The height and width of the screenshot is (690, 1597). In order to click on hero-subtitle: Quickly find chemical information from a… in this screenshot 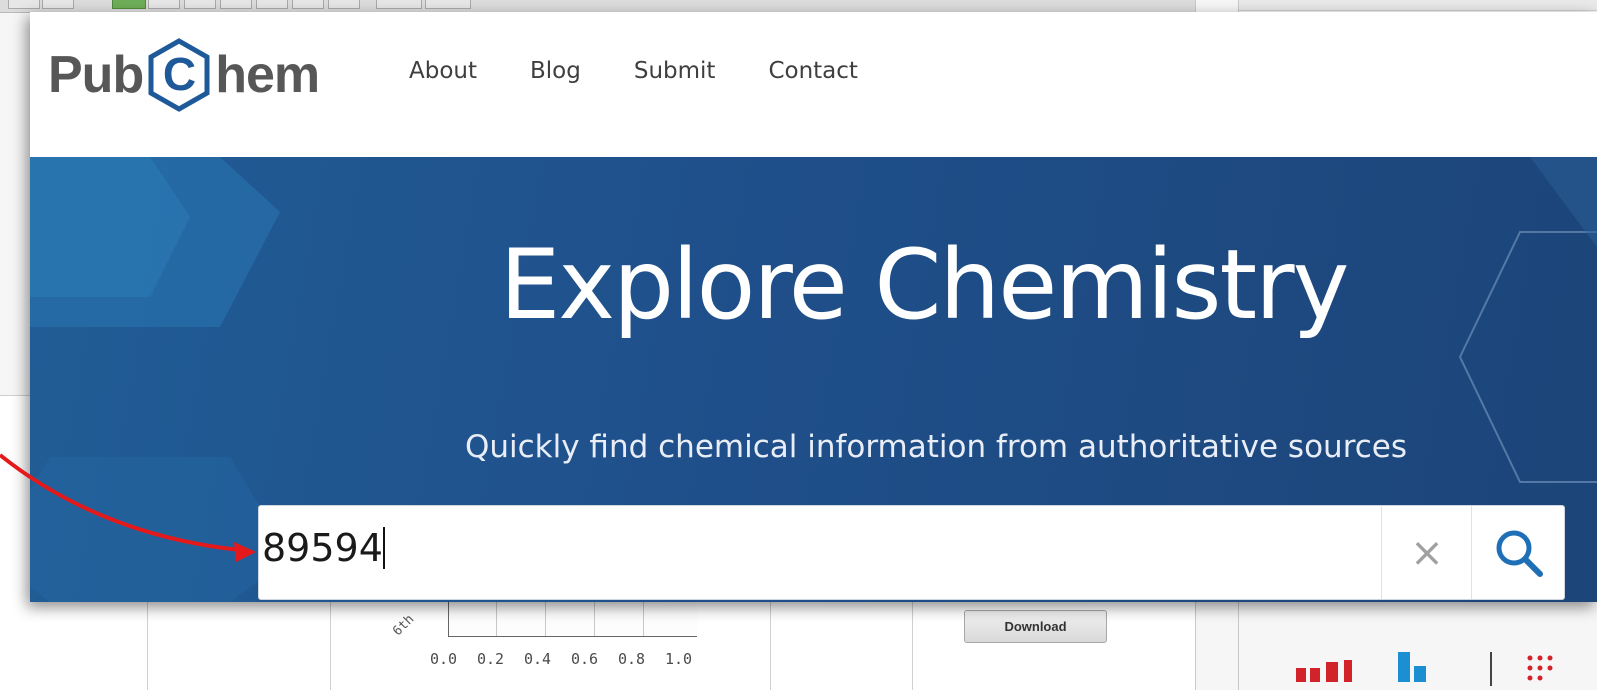, I will do `click(936, 447)`.